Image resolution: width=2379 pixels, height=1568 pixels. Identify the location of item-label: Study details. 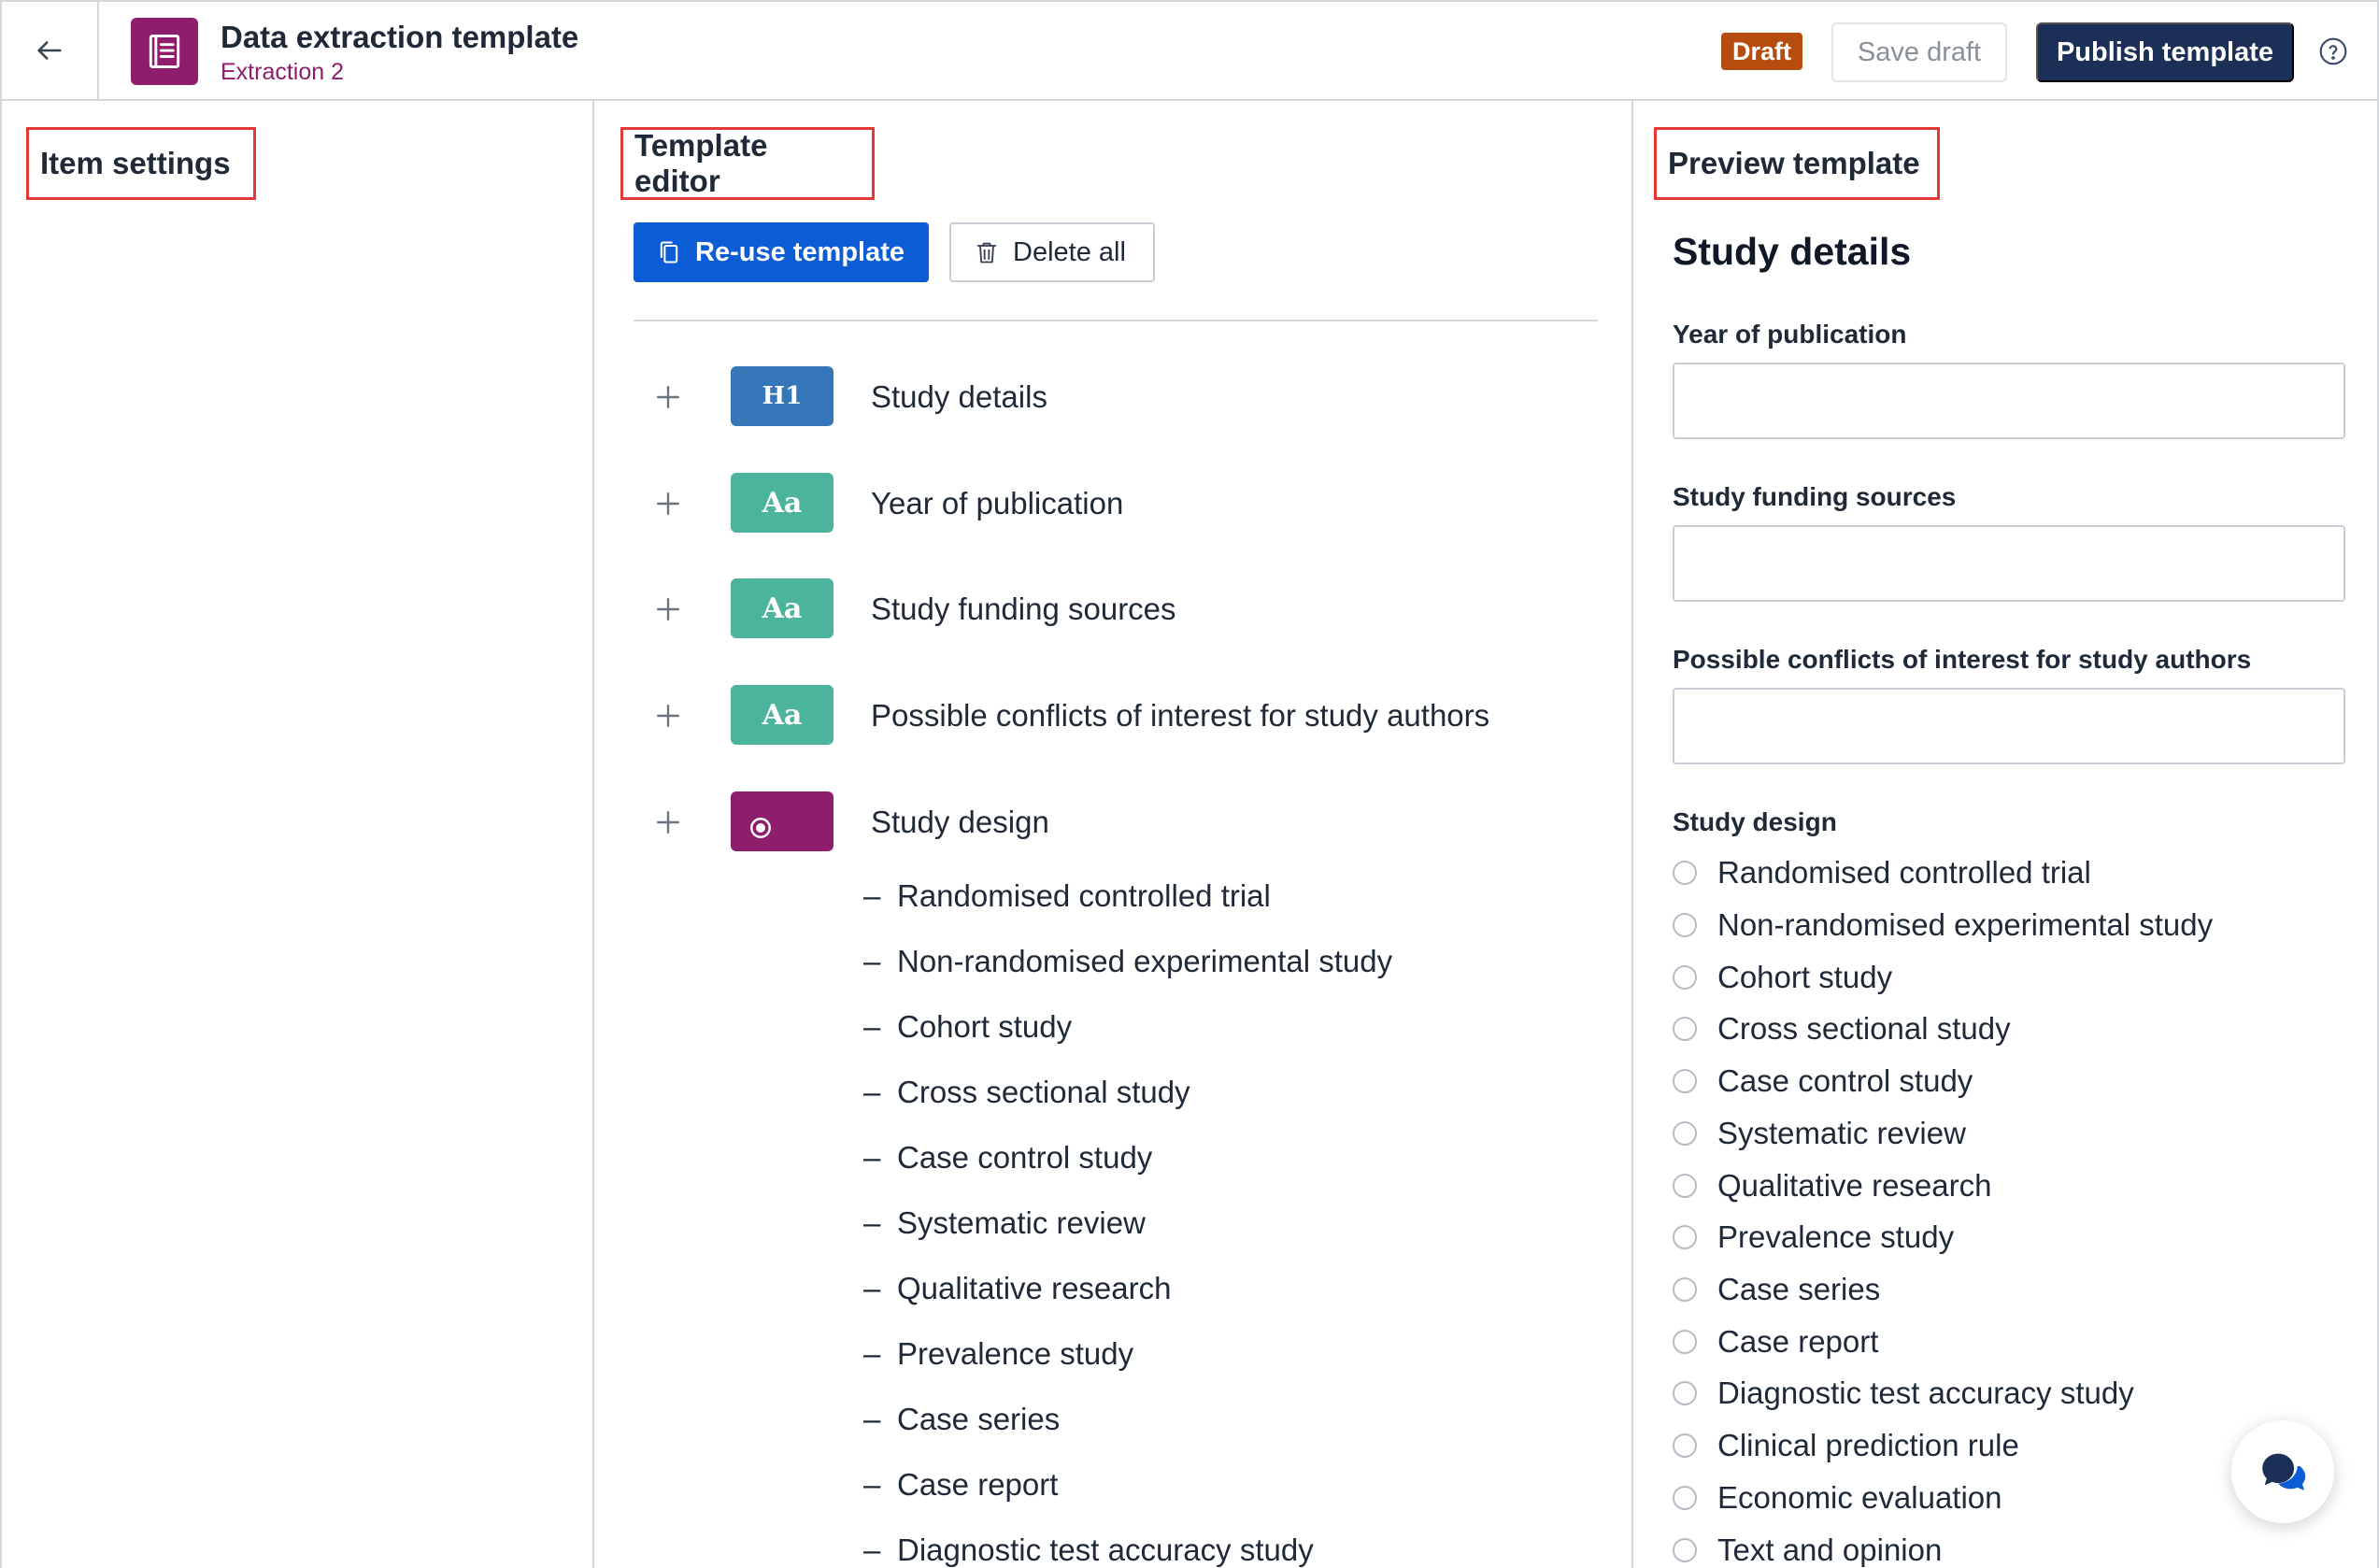
(959, 397).